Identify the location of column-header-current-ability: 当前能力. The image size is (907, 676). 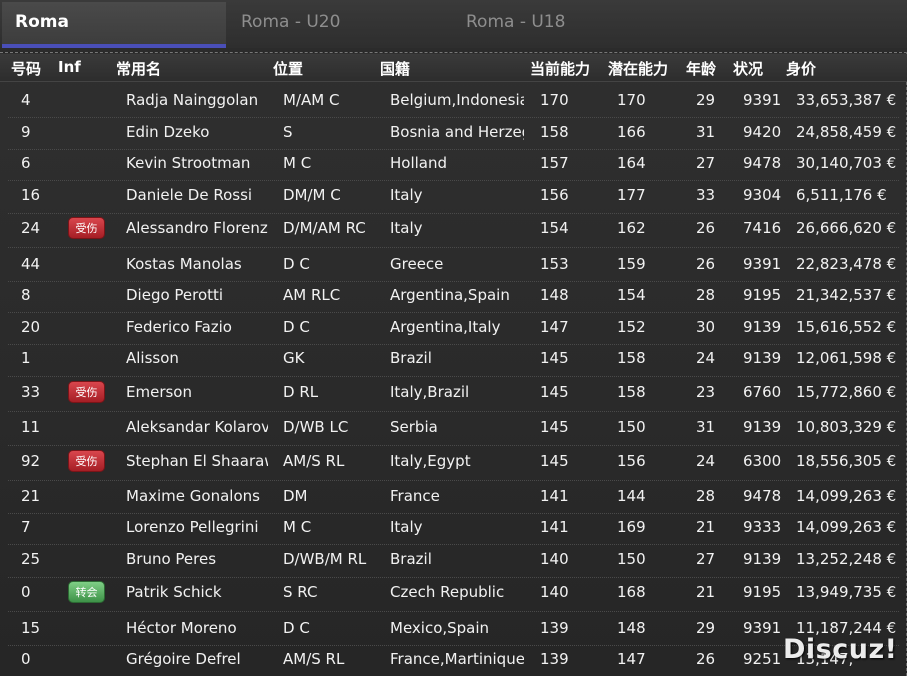
(560, 68).